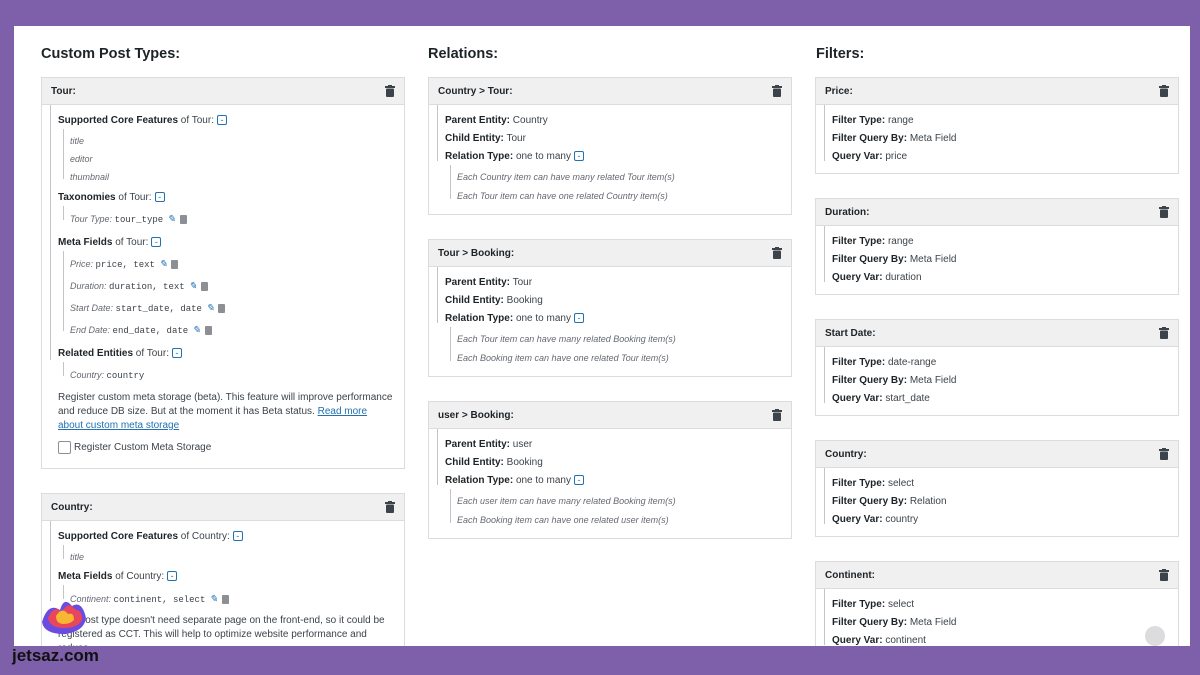  I want to click on filter-query-var: Query Var: start_date, so click(881, 398).